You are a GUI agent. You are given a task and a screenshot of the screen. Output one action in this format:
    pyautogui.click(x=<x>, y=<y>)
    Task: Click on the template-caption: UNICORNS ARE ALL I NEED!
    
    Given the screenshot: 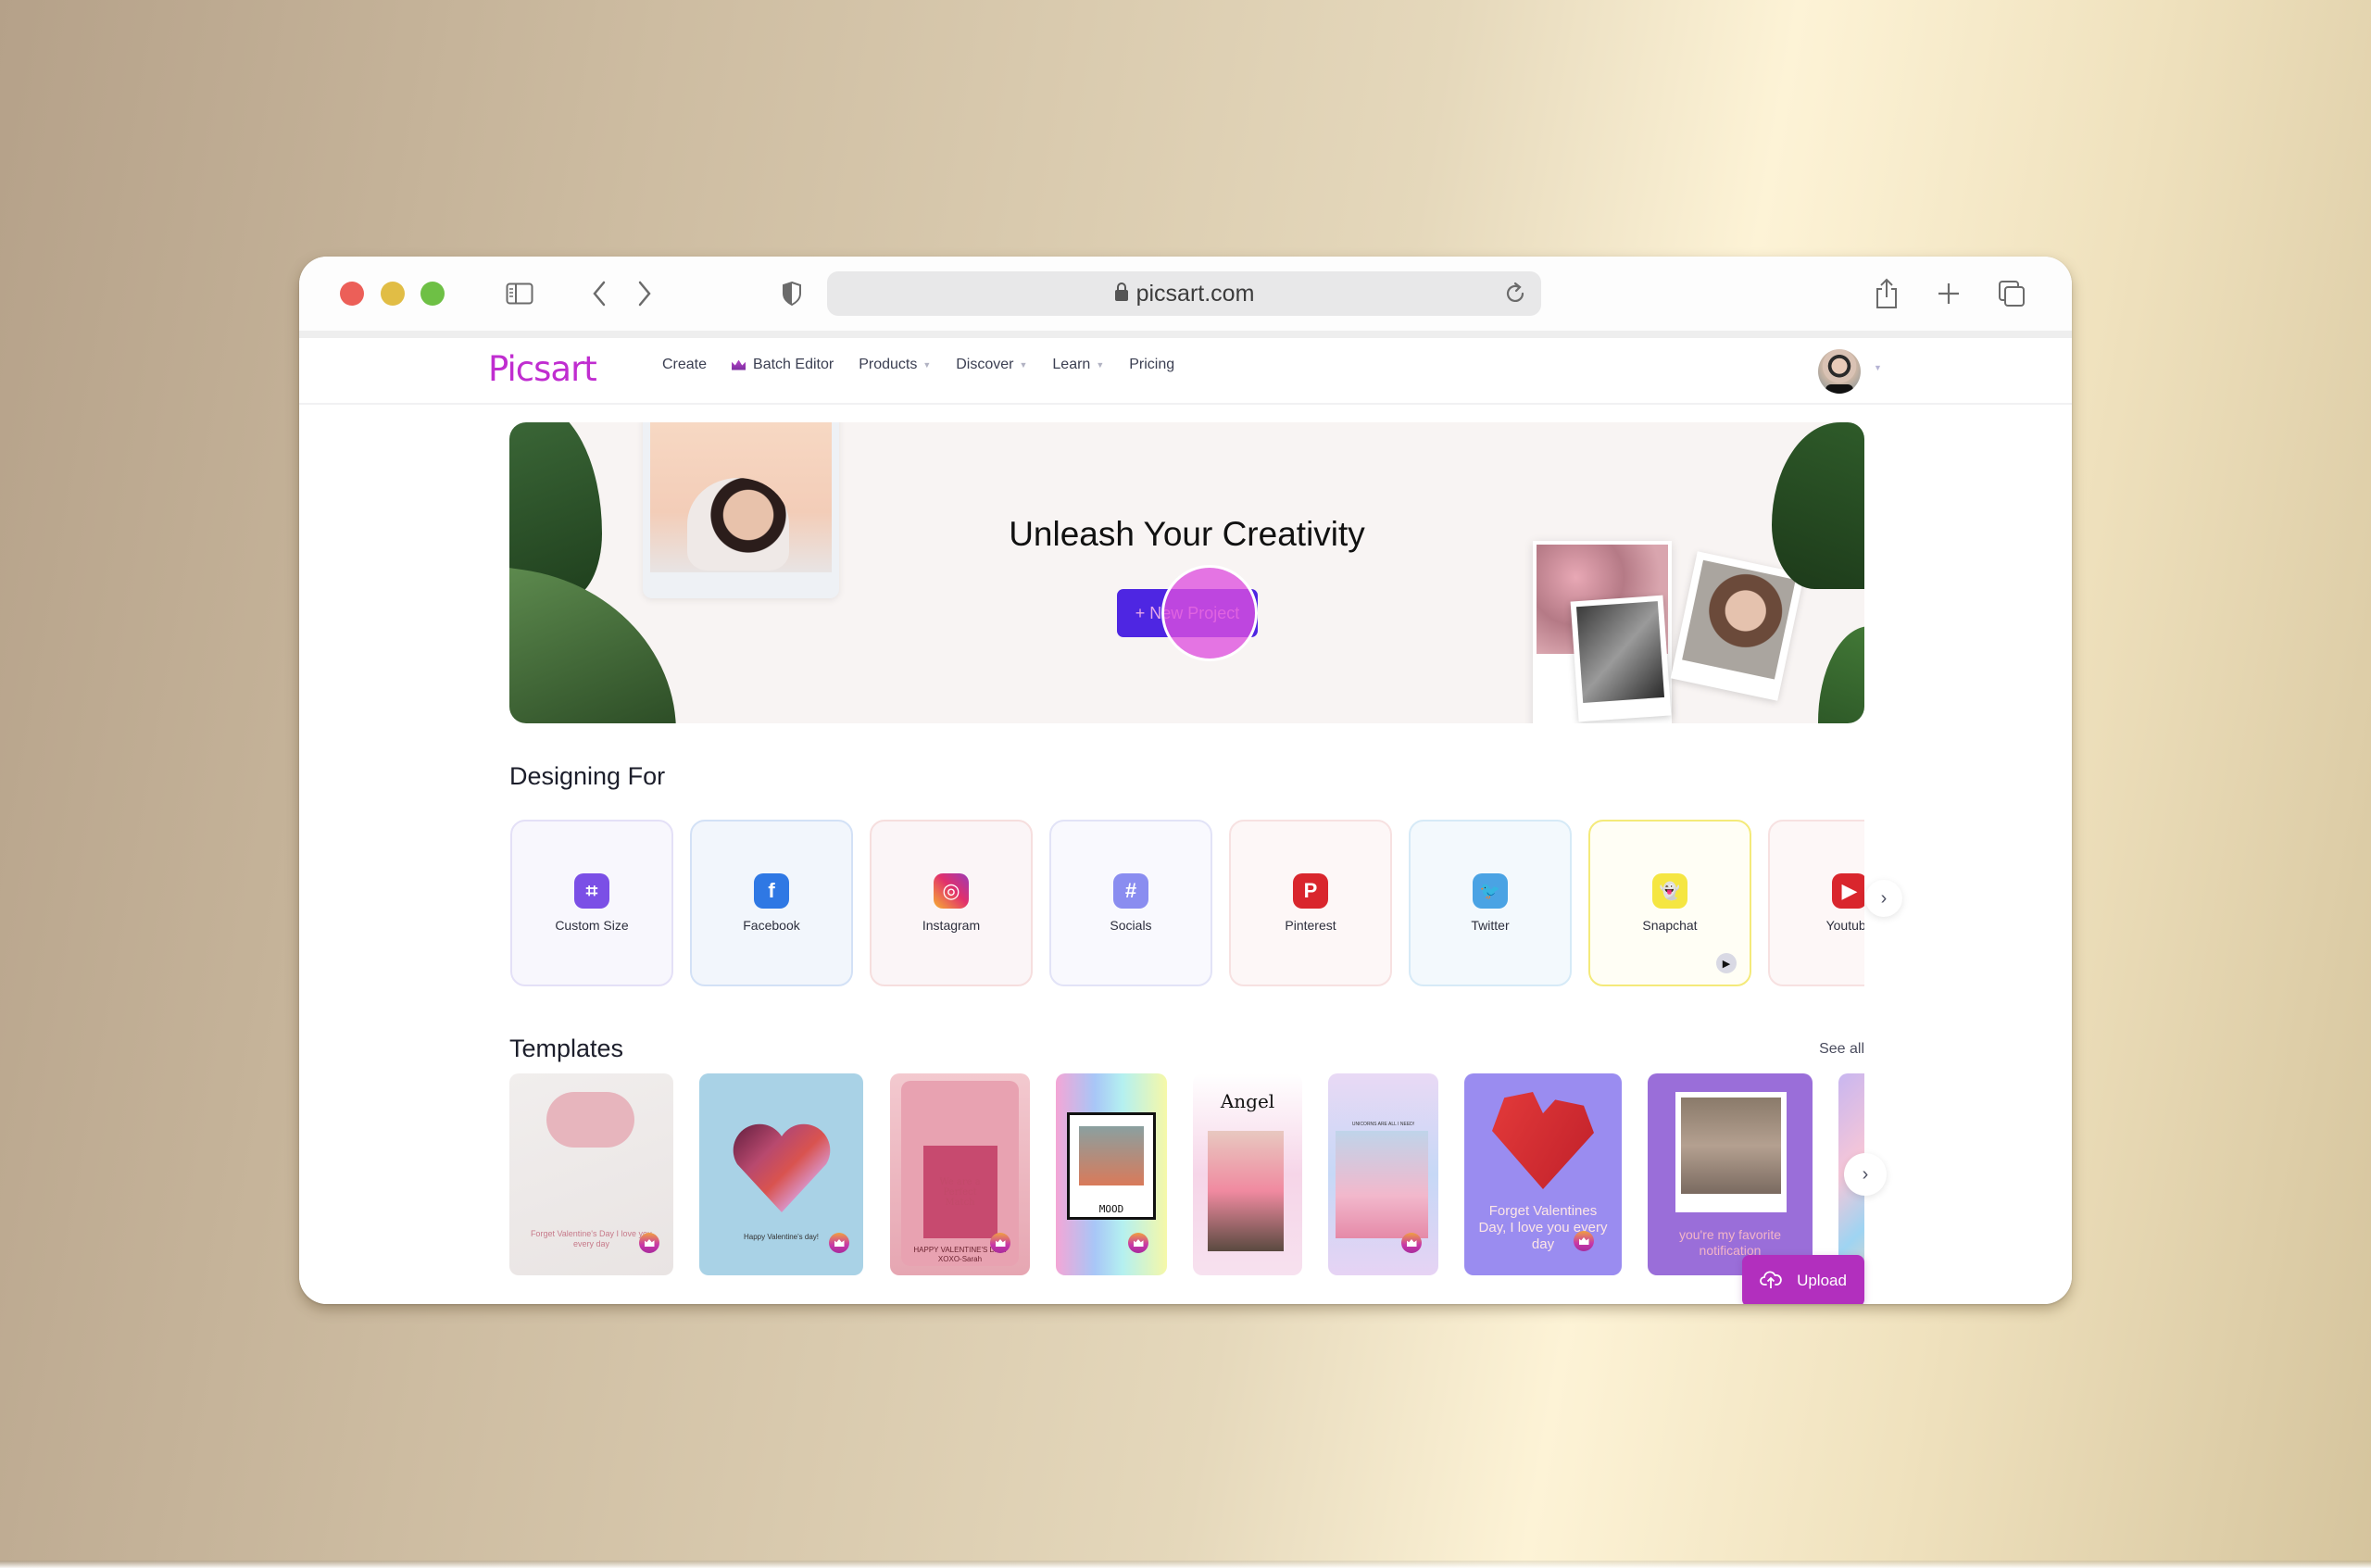 What is the action you would take?
    pyautogui.click(x=1383, y=1124)
    